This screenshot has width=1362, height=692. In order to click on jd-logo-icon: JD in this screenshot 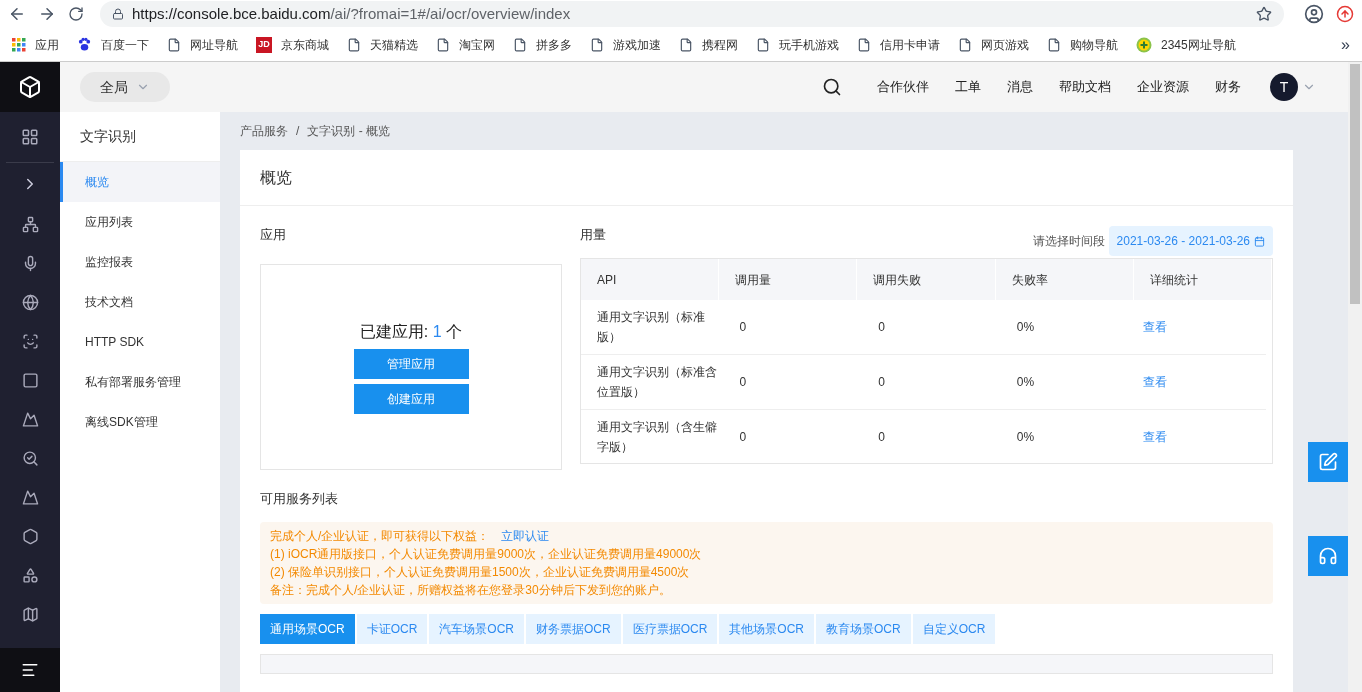, I will do `click(264, 44)`.